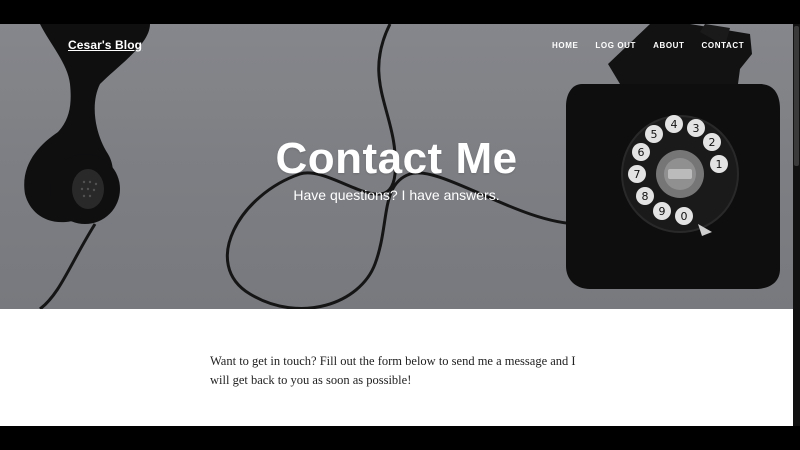  I want to click on page-title: Contact Me, so click(396, 158).